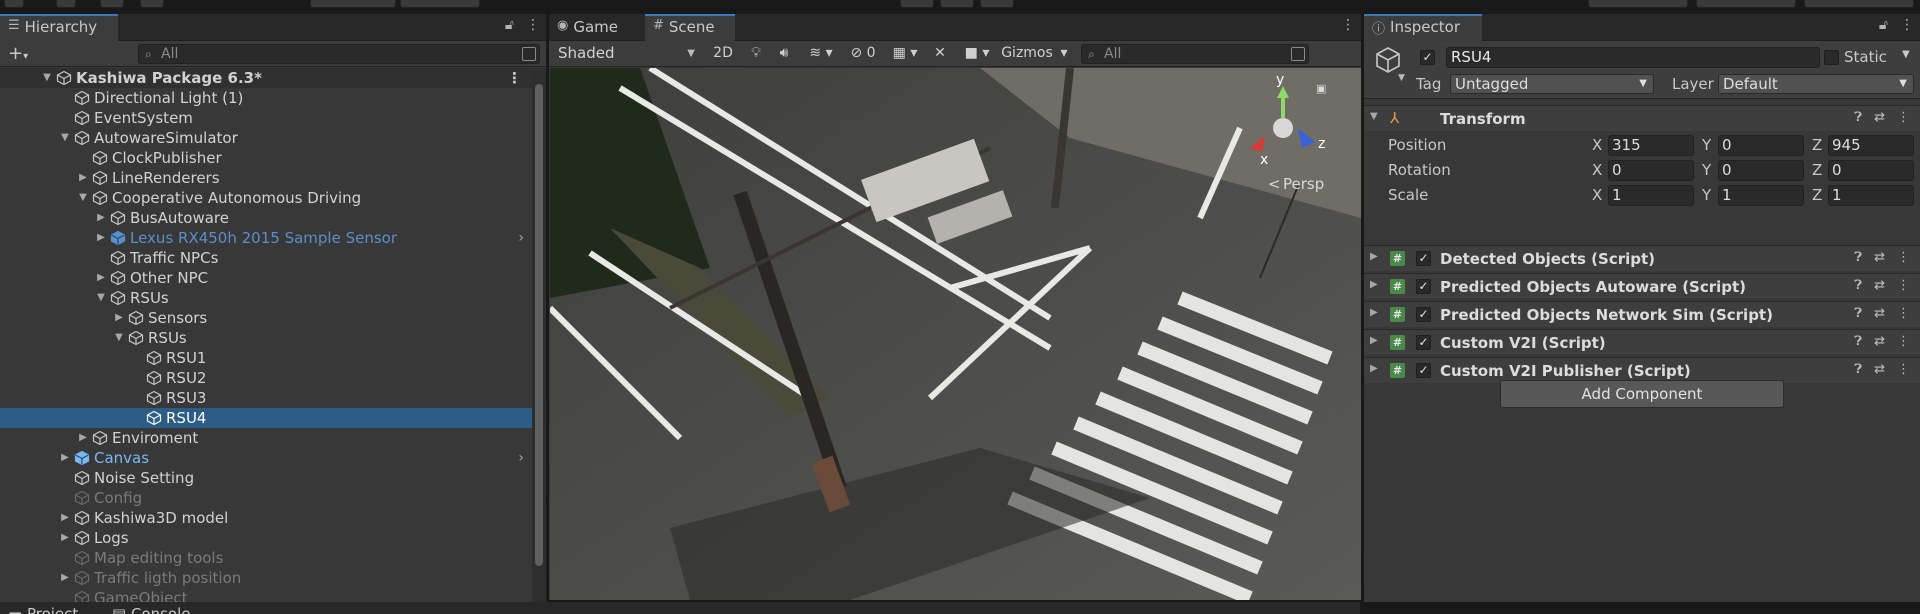  I want to click on tree-item: ▶ Traffic ligth position, so click(266, 578).